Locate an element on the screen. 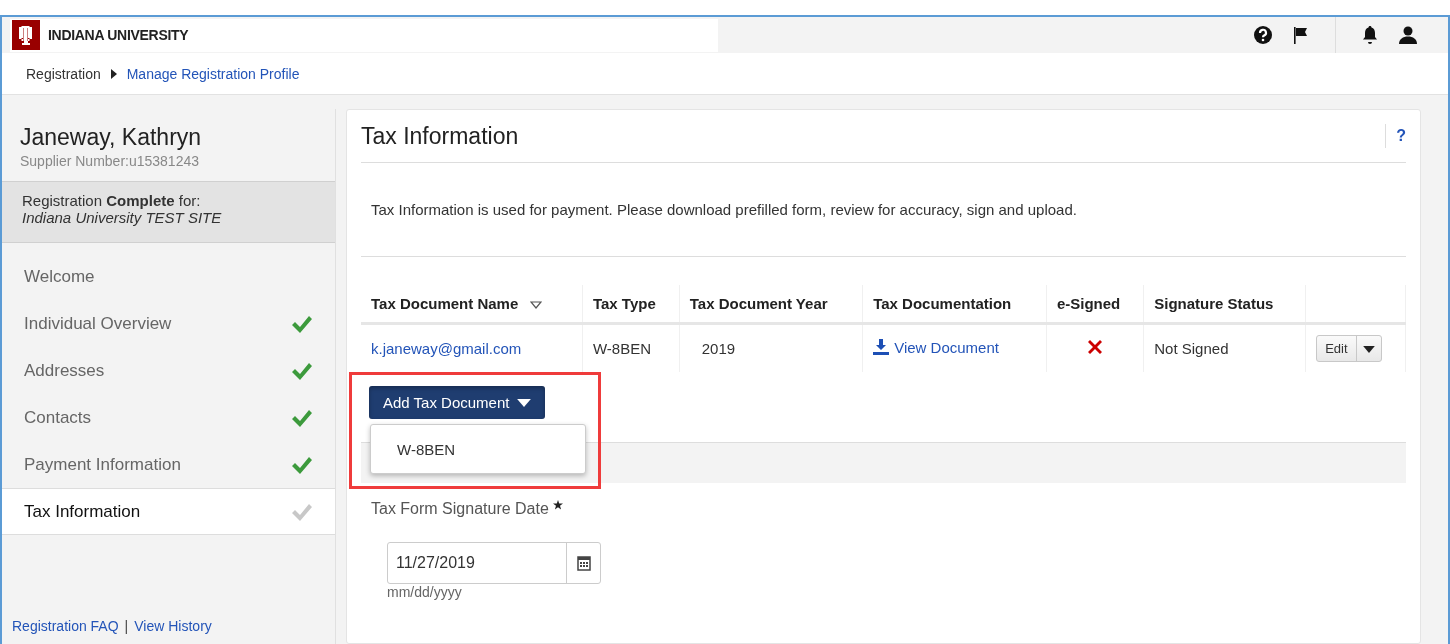 Image resolution: width=1450 pixels, height=644 pixels. footer-link: Registration FAQ is located at coordinates (65, 626).